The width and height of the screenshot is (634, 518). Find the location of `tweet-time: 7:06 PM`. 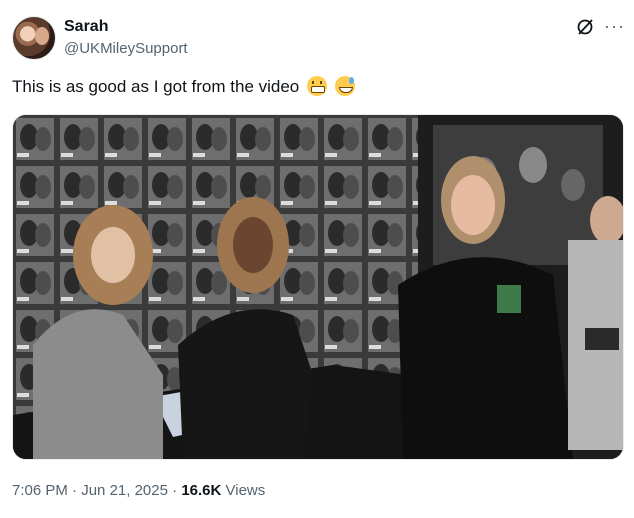

tweet-time: 7:06 PM is located at coordinates (40, 490).